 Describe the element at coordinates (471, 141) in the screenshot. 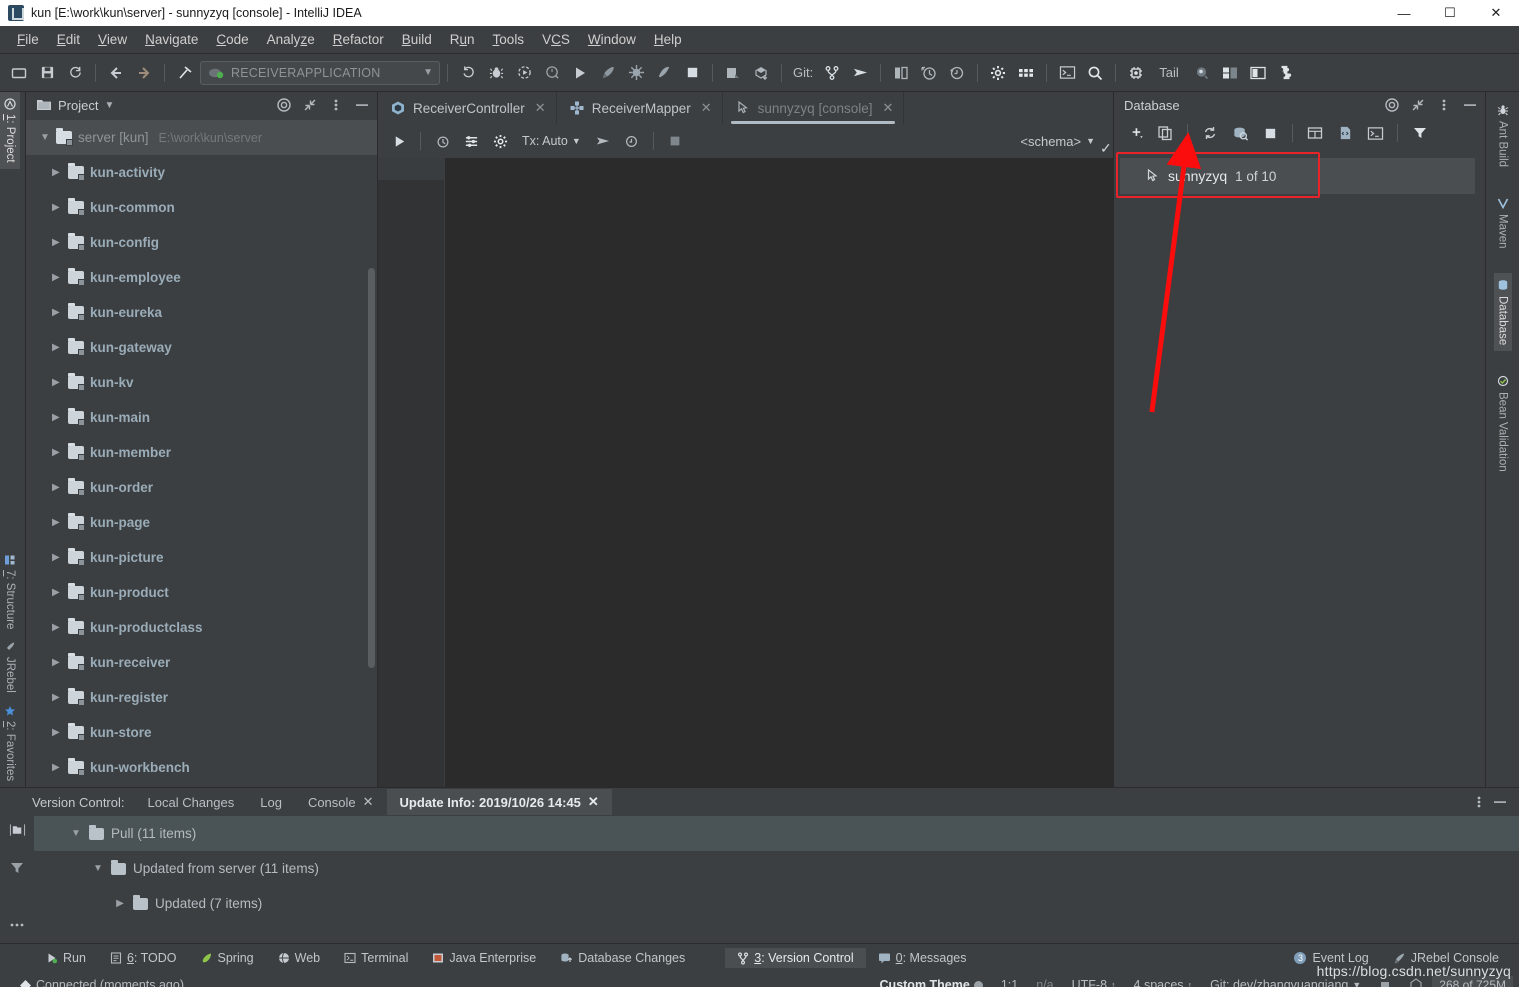

I see `sliders-icon` at that location.